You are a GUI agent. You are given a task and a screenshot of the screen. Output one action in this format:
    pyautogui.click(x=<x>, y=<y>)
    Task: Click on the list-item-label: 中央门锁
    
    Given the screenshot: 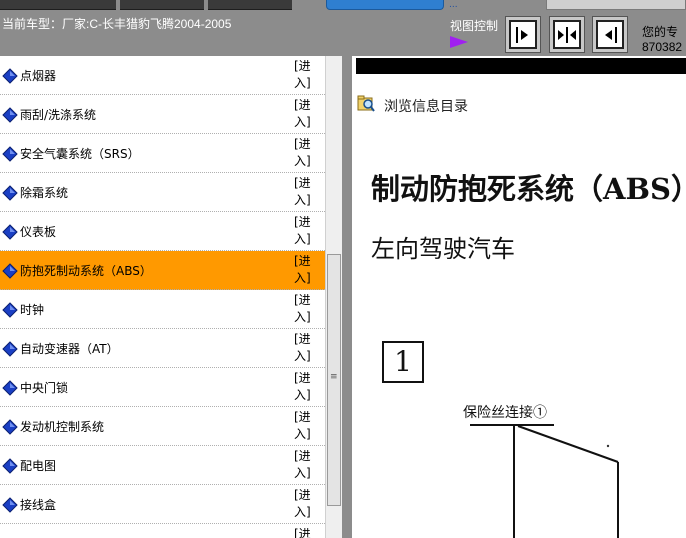 What is the action you would take?
    pyautogui.click(x=44, y=388)
    